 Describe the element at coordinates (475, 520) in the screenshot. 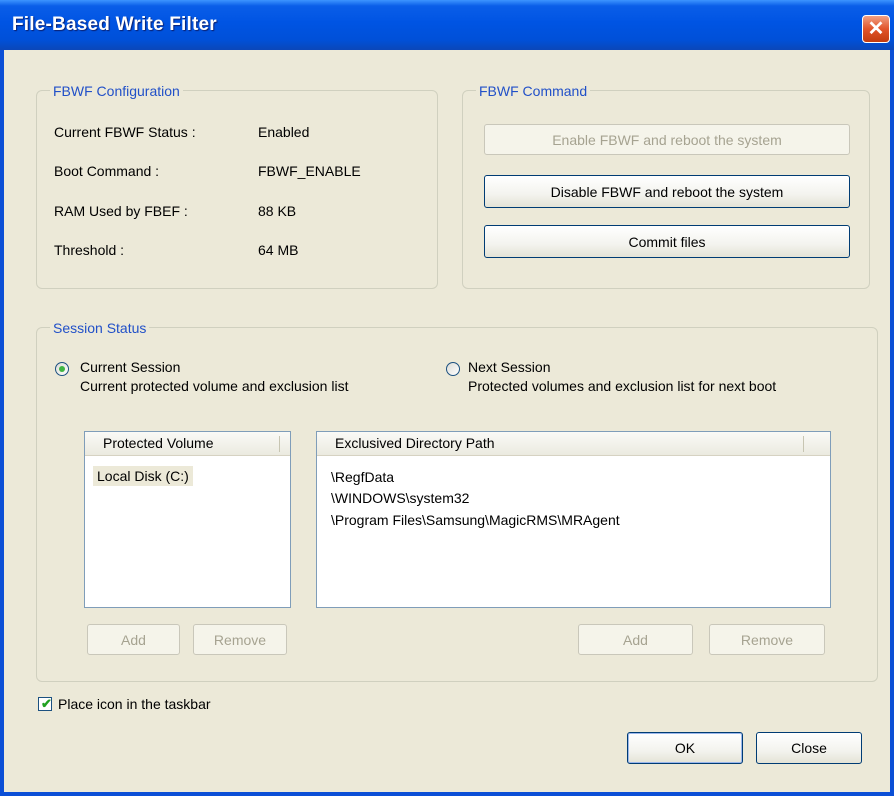

I see `list-item-path: \Program Files\Samsung\MagicRMS\MRAgent` at that location.